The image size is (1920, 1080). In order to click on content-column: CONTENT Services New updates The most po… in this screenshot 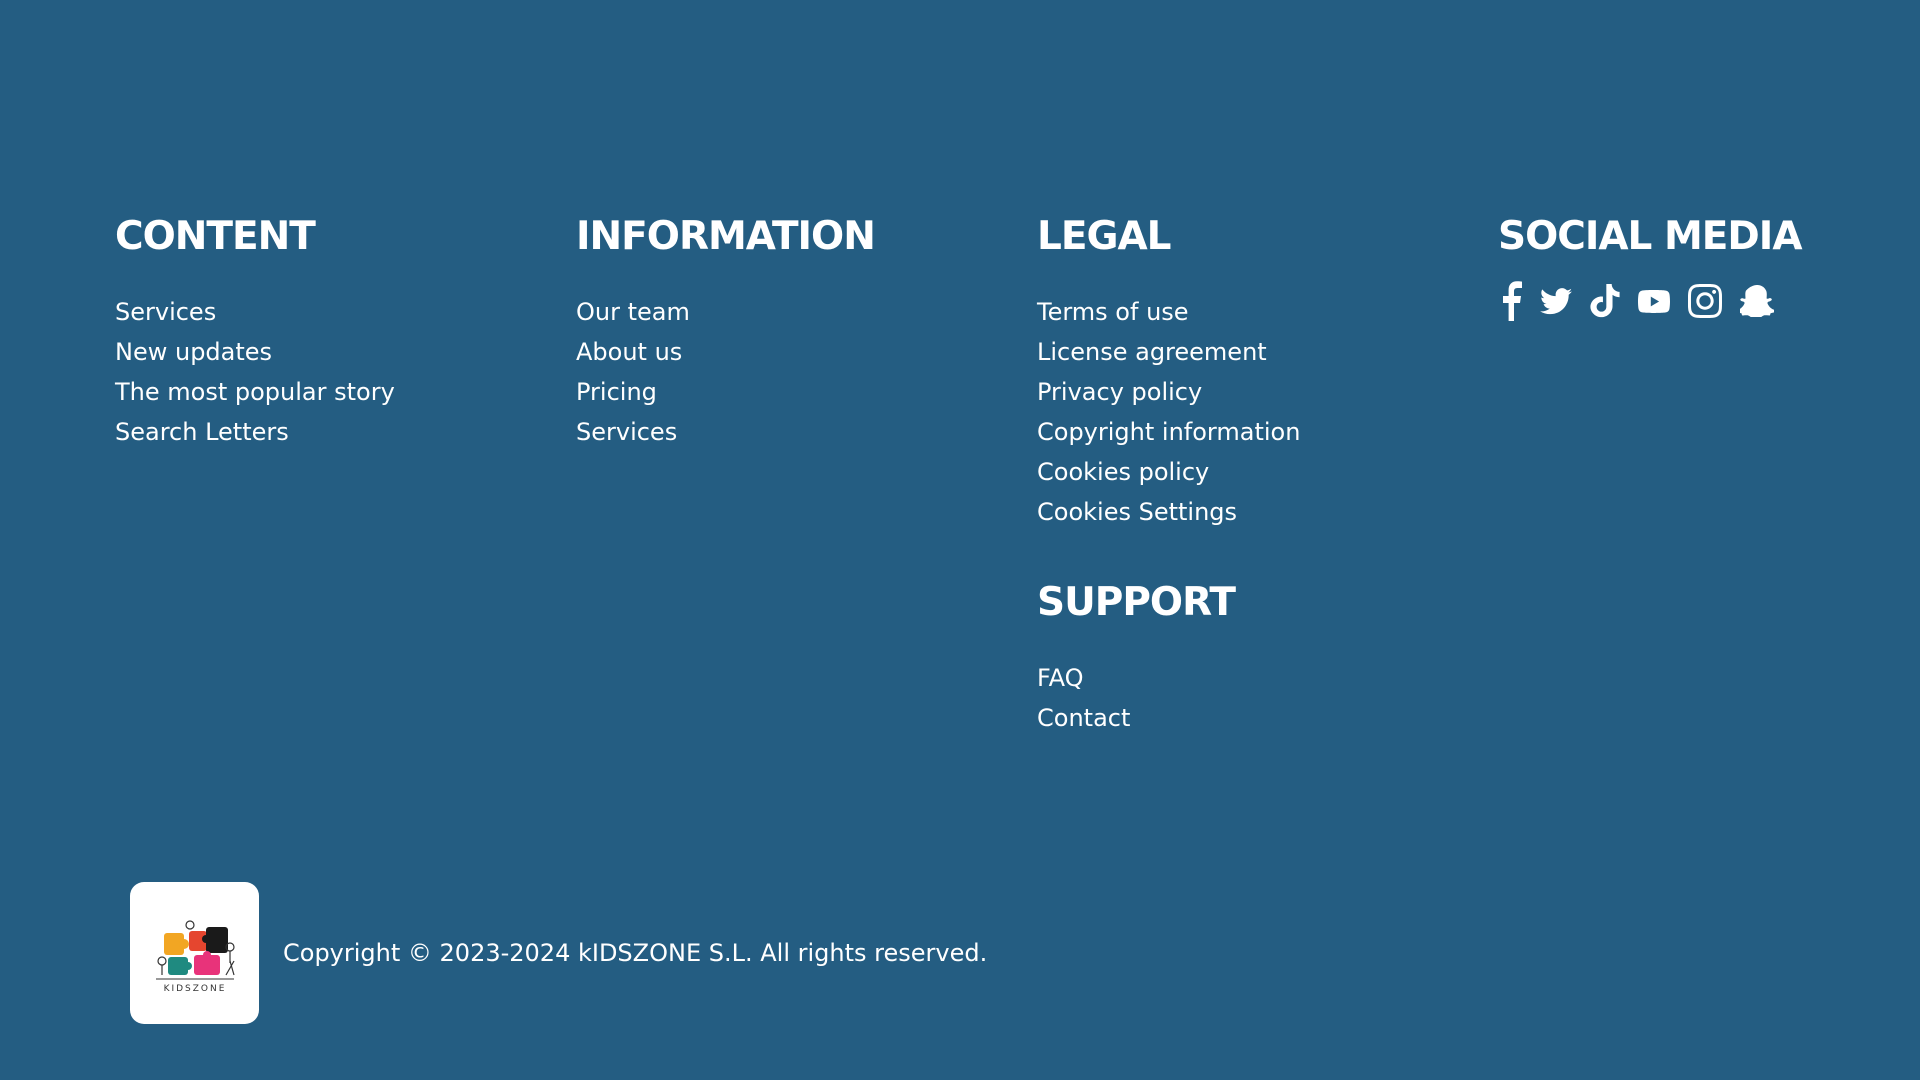, I will do `click(255, 330)`.